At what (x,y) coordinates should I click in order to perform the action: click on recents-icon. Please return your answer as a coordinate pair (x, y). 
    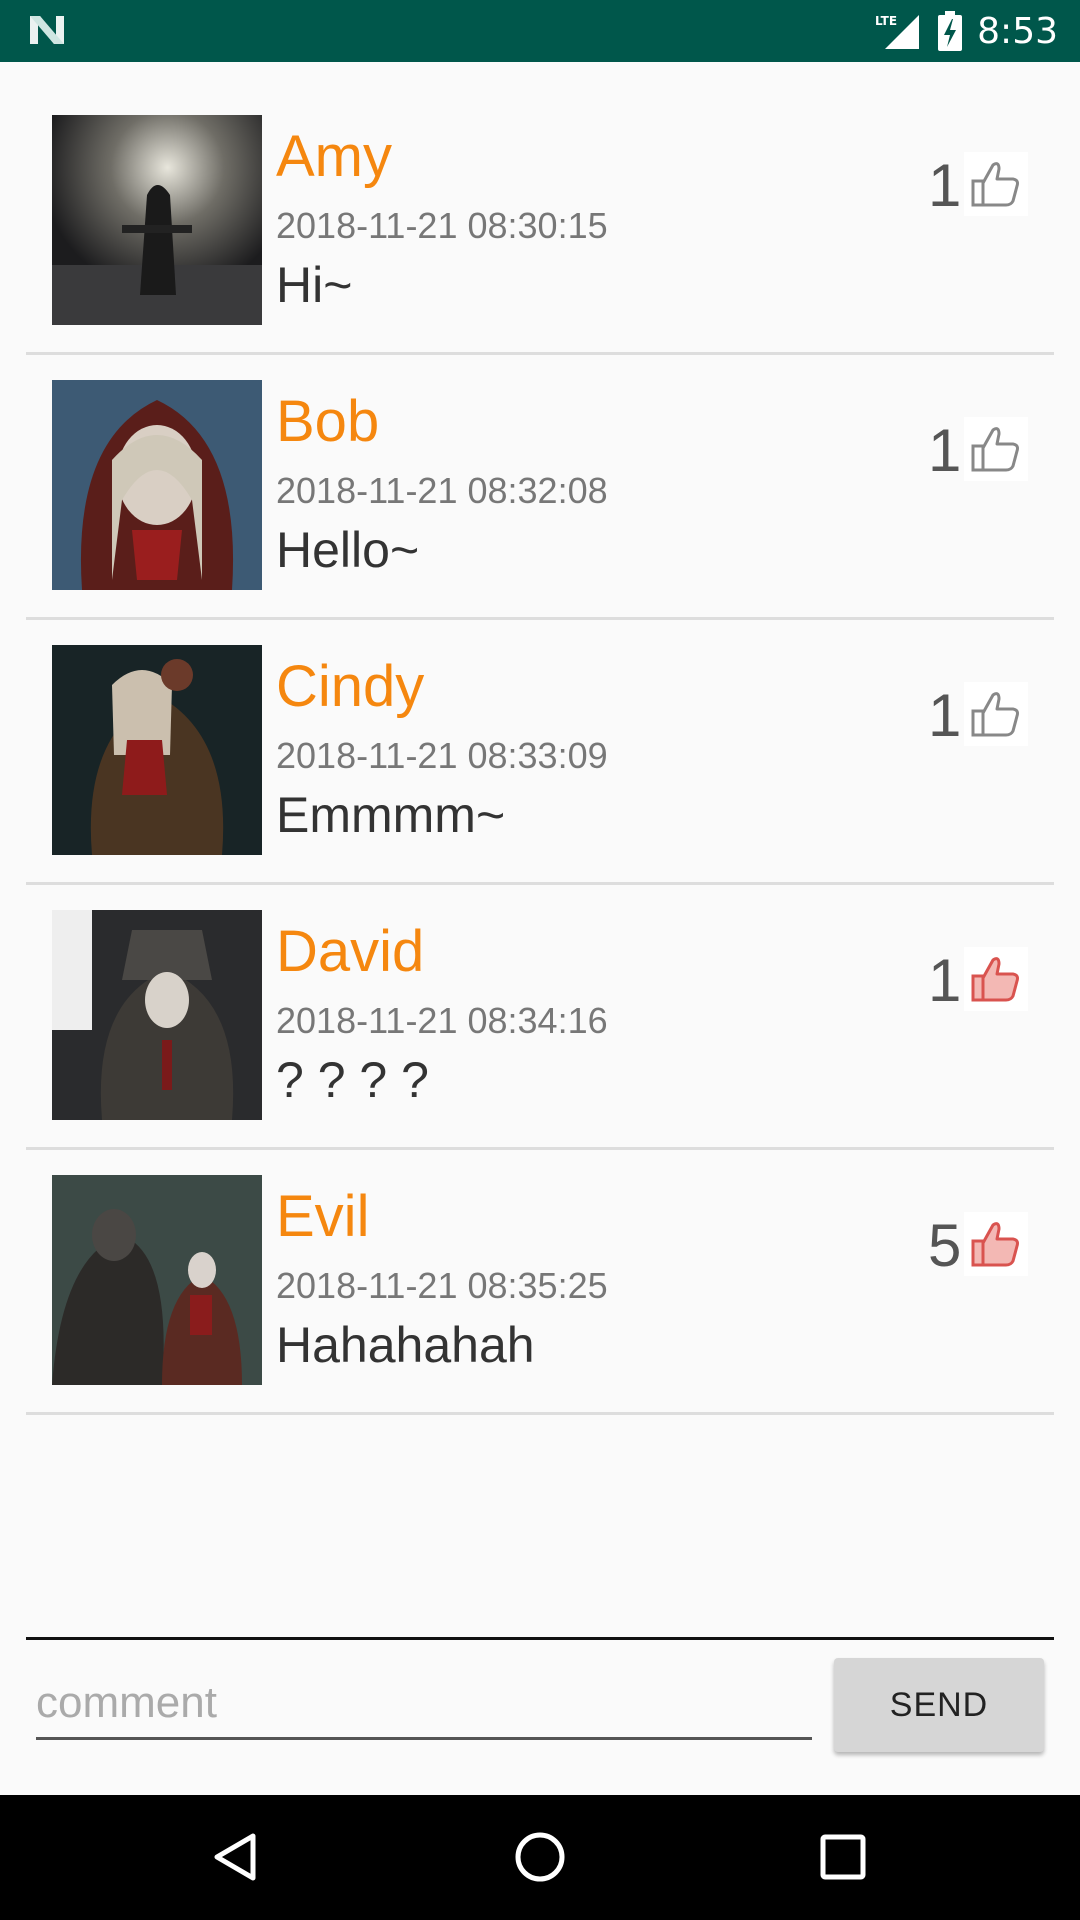
    Looking at the image, I should click on (843, 1857).